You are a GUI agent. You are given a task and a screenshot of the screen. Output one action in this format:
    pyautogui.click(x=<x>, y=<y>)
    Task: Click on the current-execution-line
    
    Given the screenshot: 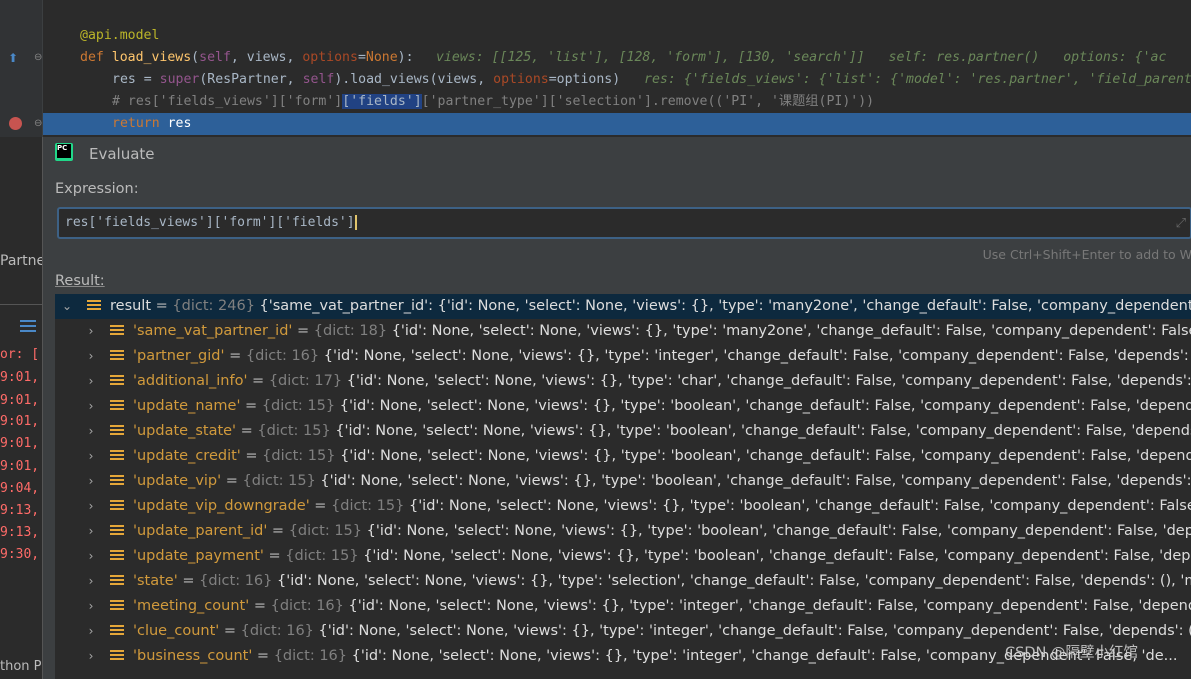 What is the action you would take?
    pyautogui.click(x=617, y=124)
    